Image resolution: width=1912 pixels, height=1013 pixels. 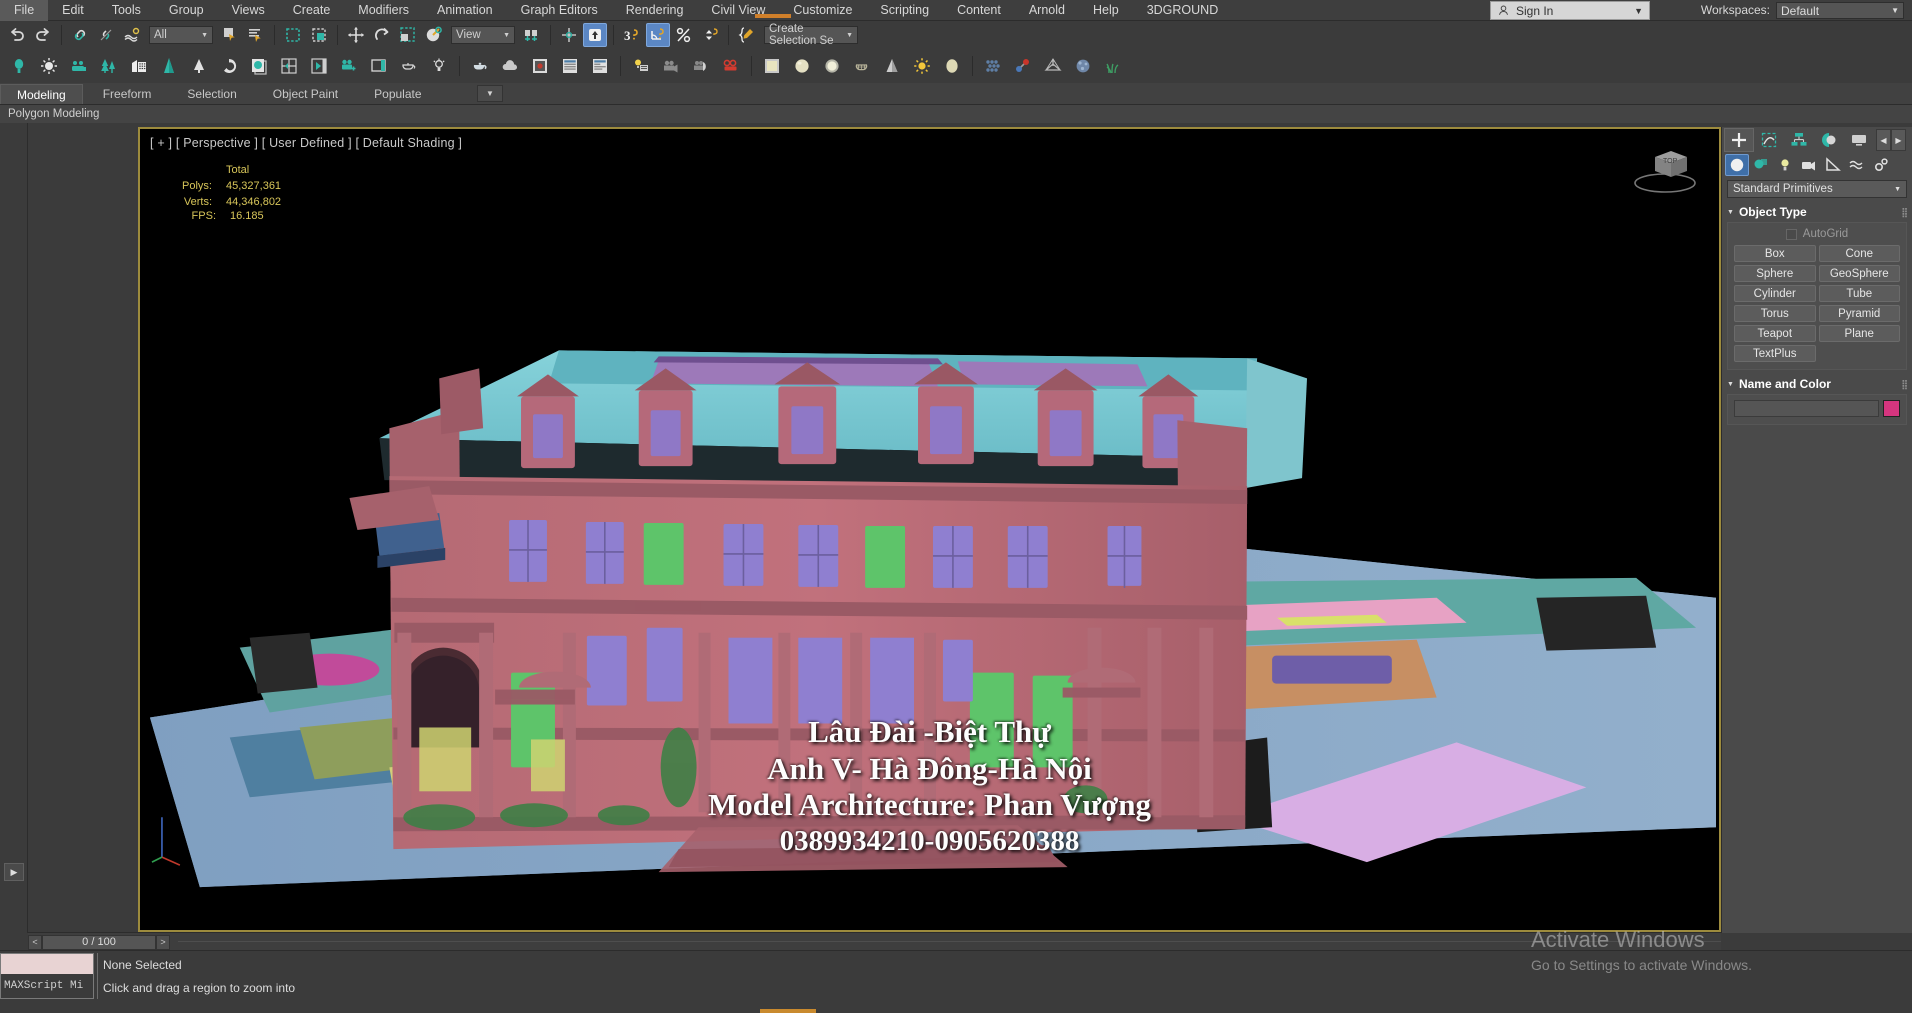 What do you see at coordinates (169, 66) in the screenshot?
I see `material-editor-button` at bounding box center [169, 66].